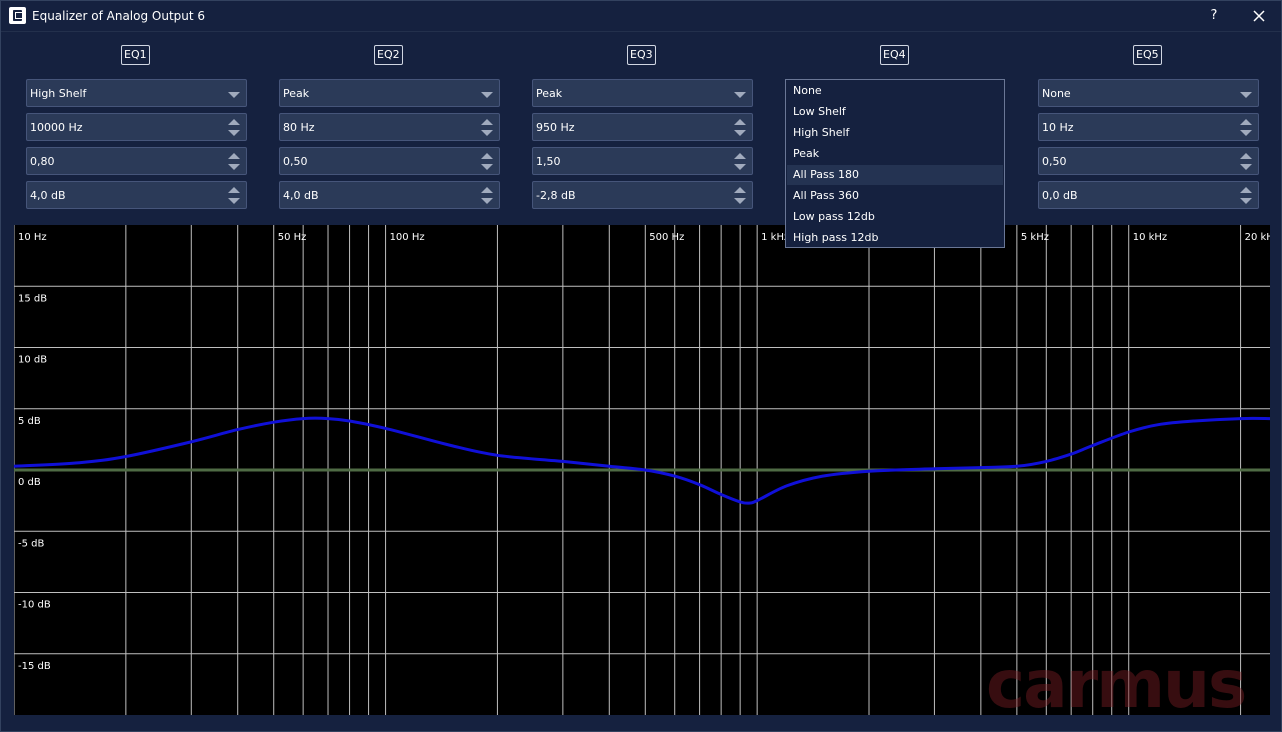 This screenshot has height=732, width=1282. Describe the element at coordinates (34, 666) in the screenshot. I see `y-tick-label: -15 dB` at that location.